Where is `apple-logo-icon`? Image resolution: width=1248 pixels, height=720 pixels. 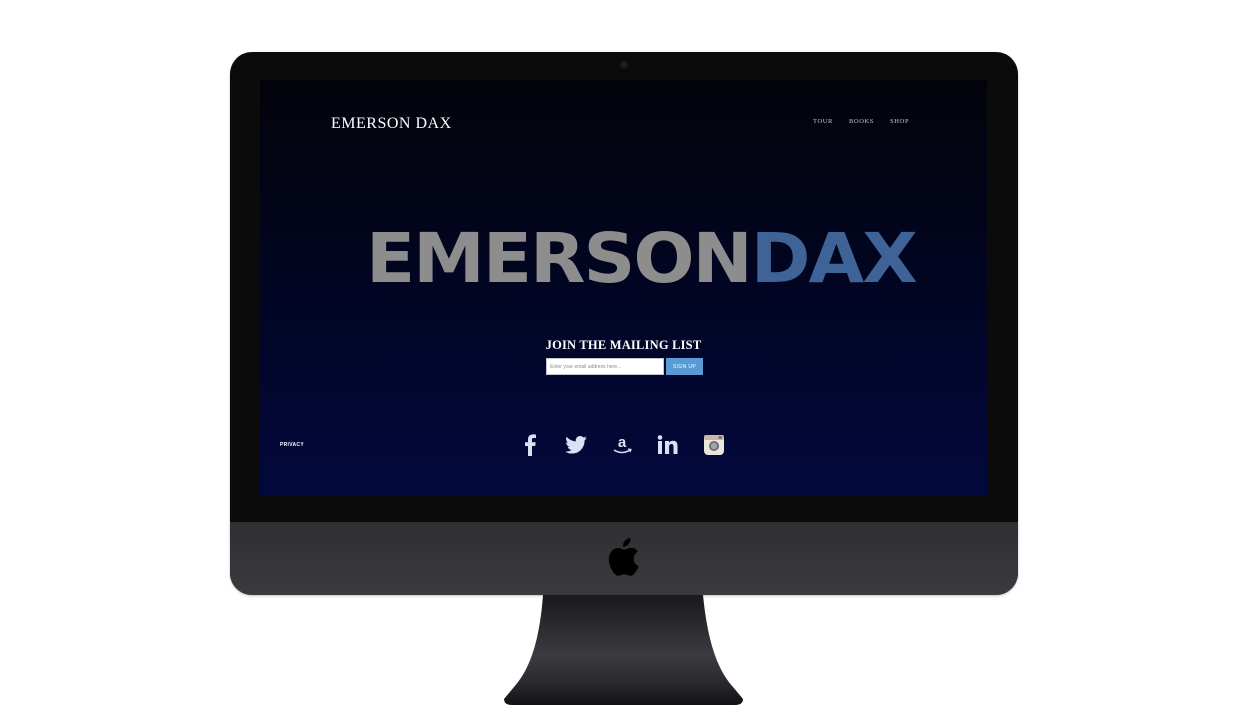
apple-logo-icon is located at coordinates (623, 557).